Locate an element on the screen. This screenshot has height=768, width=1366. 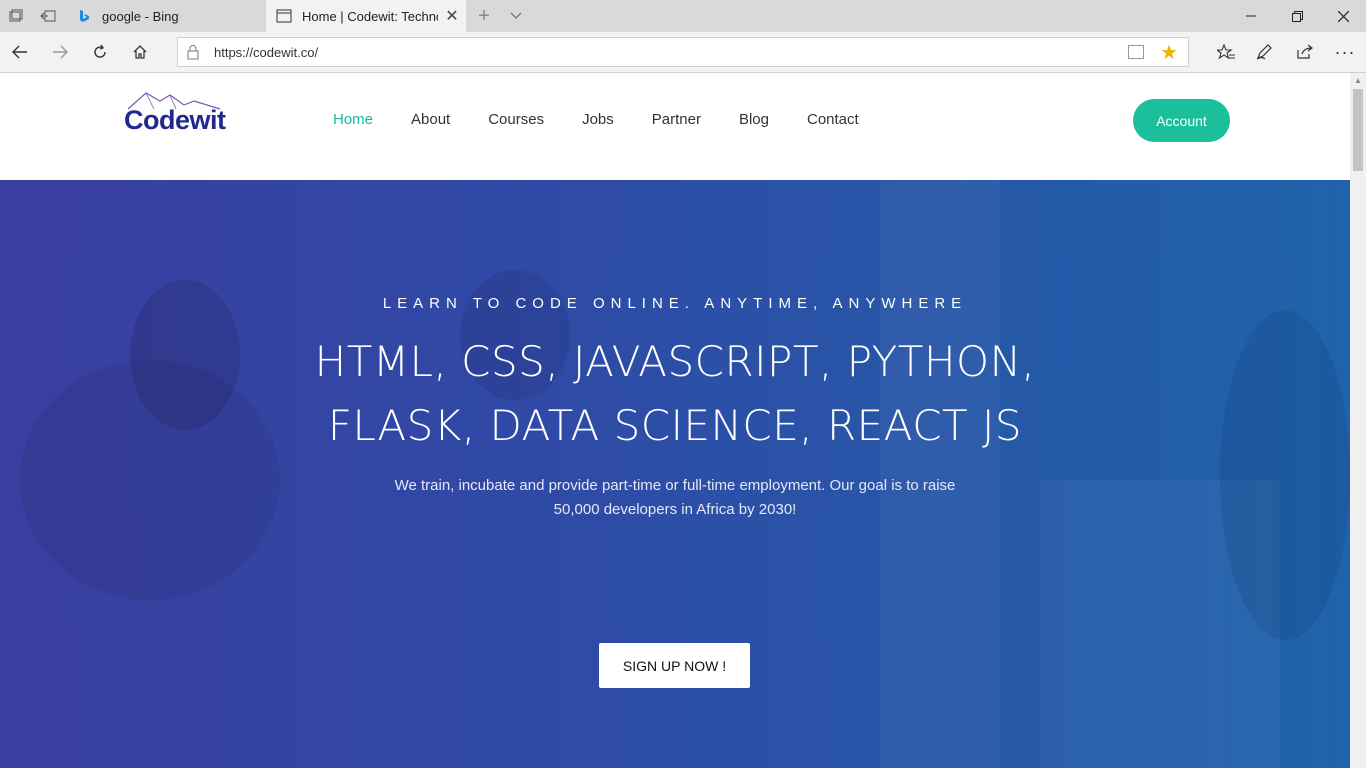
account-button: Account is located at coordinates (1181, 120).